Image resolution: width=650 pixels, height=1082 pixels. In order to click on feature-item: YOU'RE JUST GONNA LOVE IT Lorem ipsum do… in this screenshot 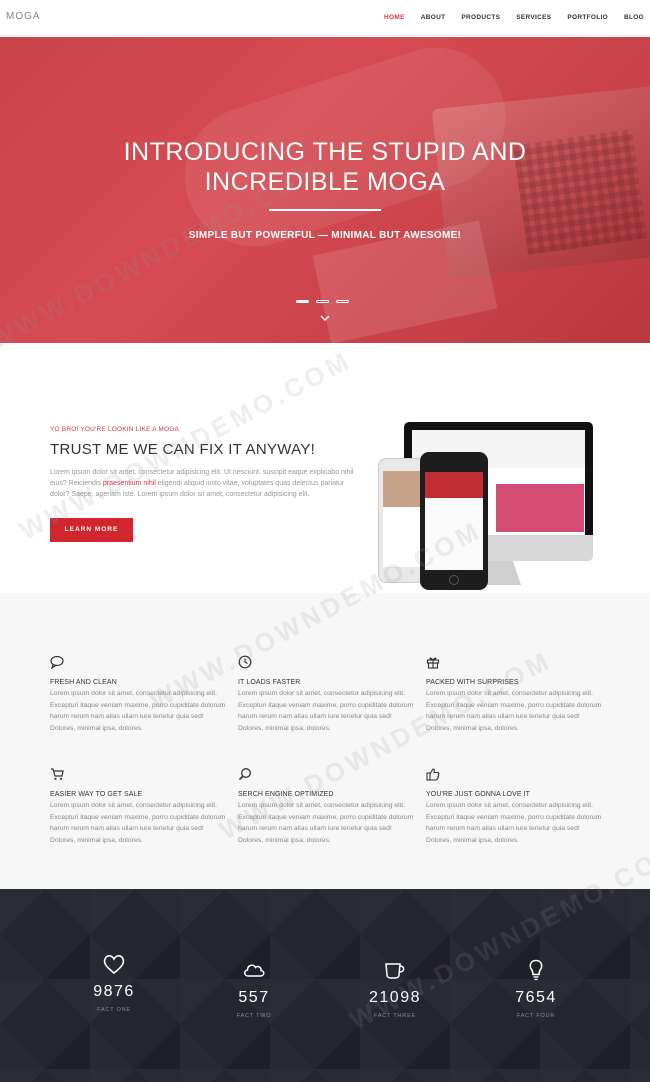, I will do `click(516, 806)`.